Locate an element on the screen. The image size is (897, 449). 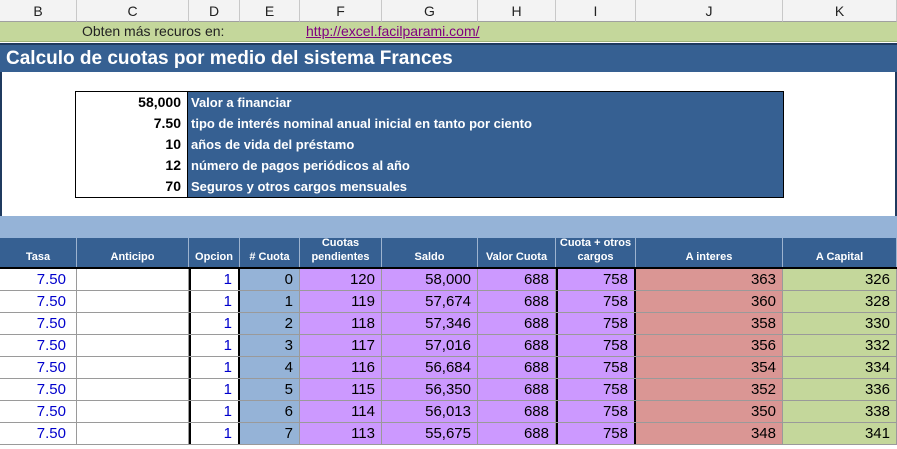
column-header-e: E is located at coordinates (270, 11).